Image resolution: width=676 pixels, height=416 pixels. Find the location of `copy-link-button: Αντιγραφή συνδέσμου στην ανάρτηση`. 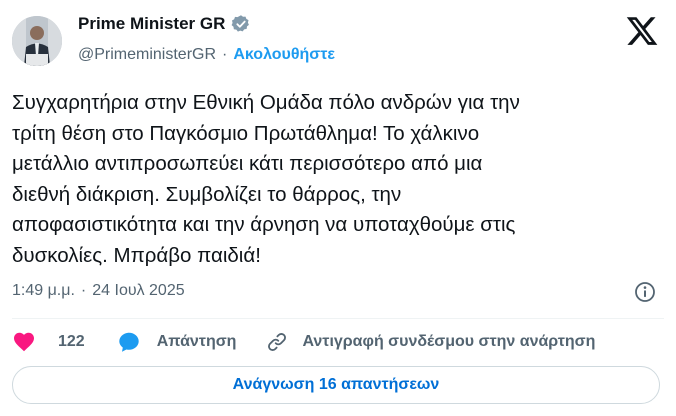

copy-link-button: Αντιγραφή συνδέσμου στην ανάρτηση is located at coordinates (415, 342).